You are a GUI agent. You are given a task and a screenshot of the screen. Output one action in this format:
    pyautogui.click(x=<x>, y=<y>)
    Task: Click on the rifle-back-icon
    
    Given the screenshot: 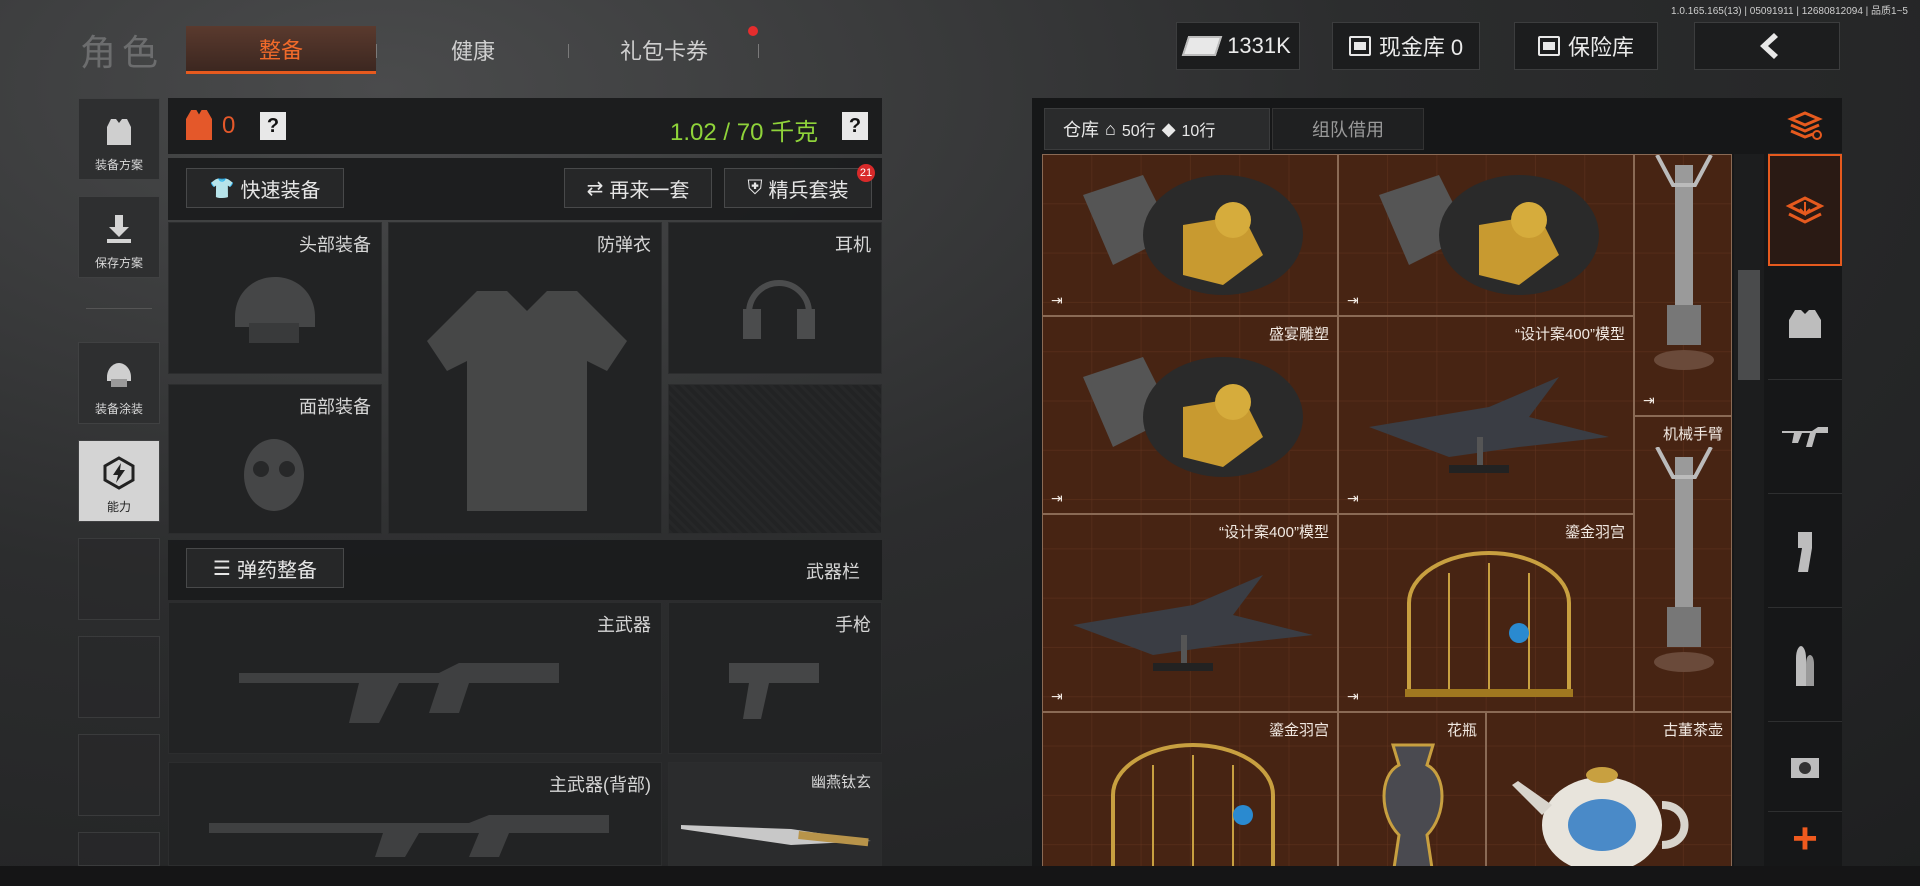 What is the action you would take?
    pyautogui.click(x=409, y=836)
    